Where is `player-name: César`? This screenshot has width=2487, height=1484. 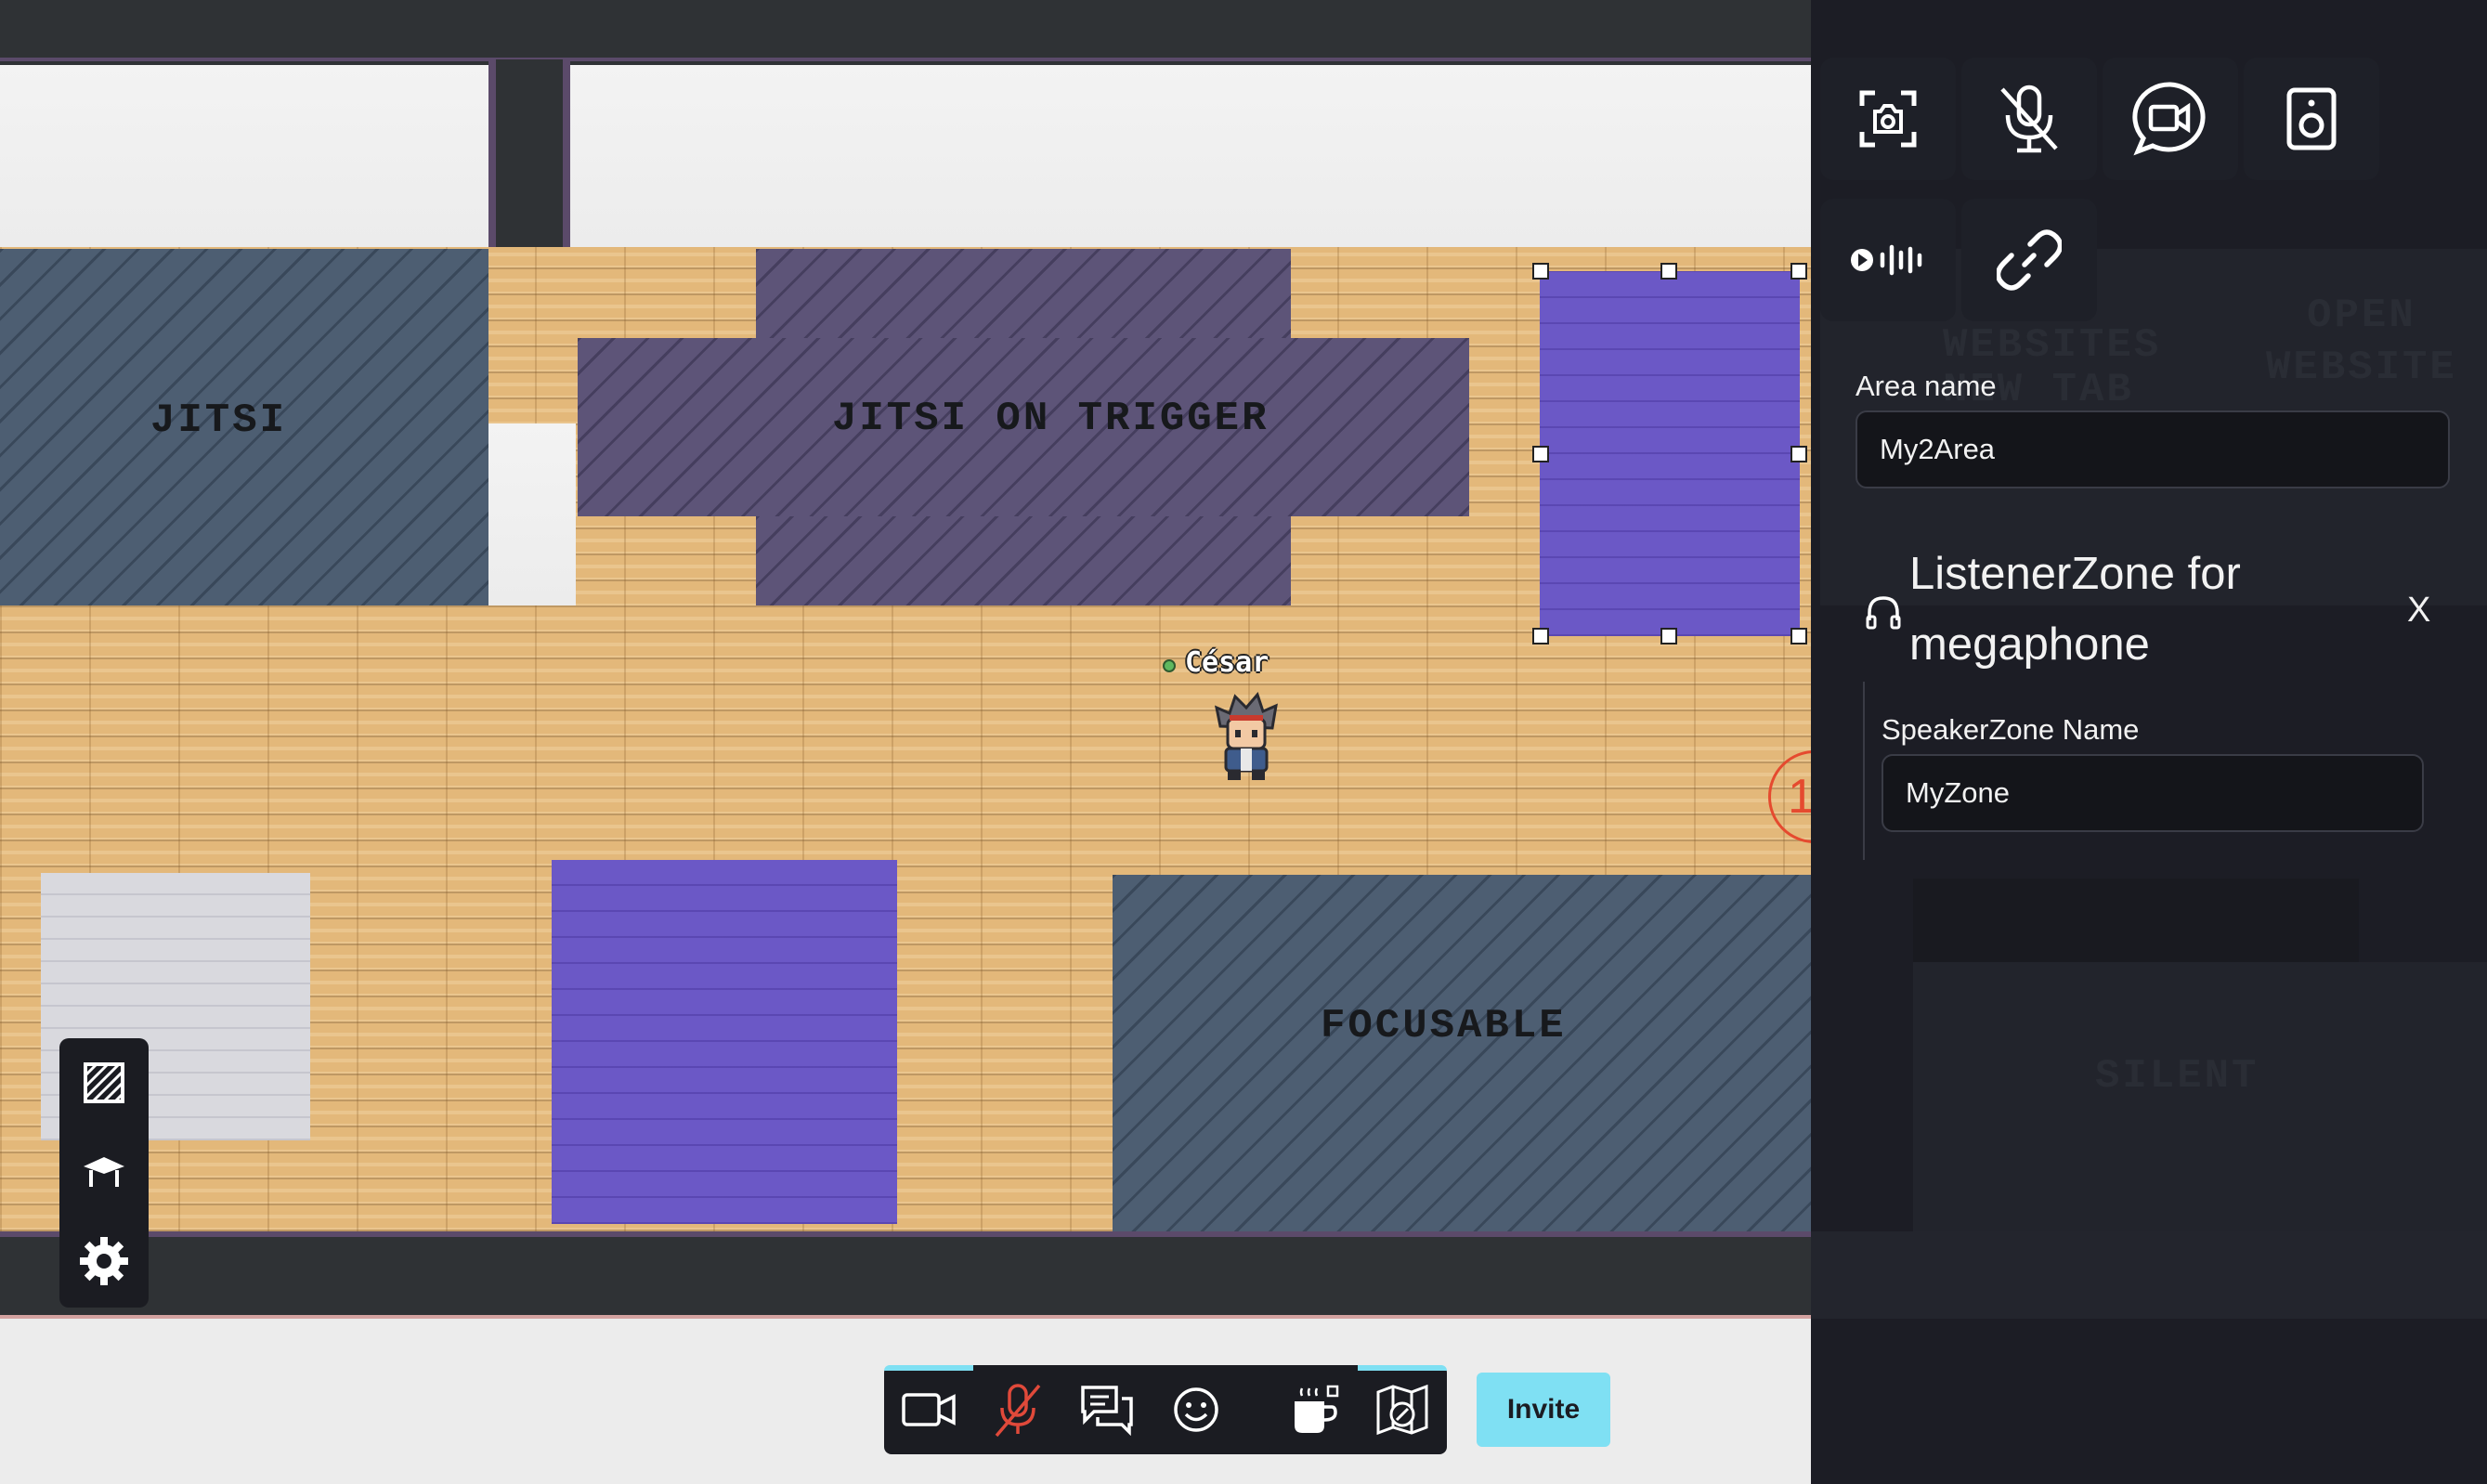
player-name: César is located at coordinates (1227, 662).